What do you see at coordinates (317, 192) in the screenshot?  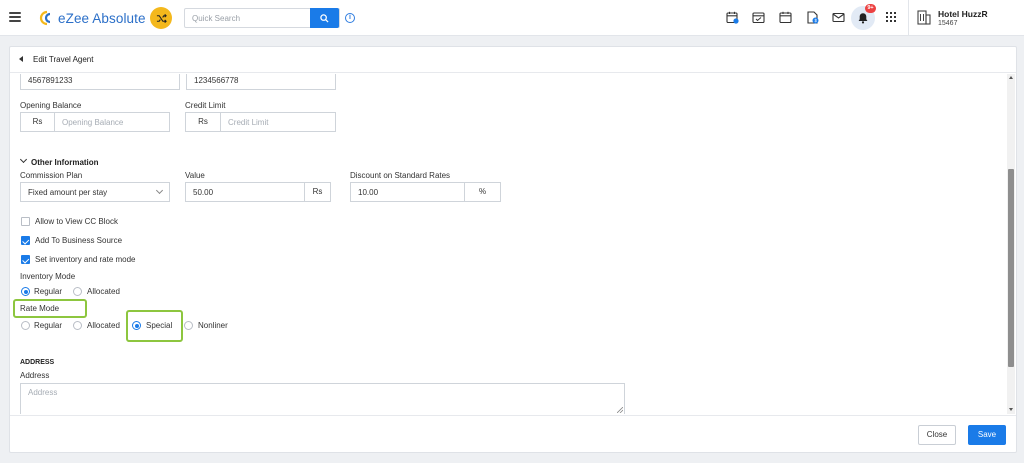 I see `value-unit: Rs` at bounding box center [317, 192].